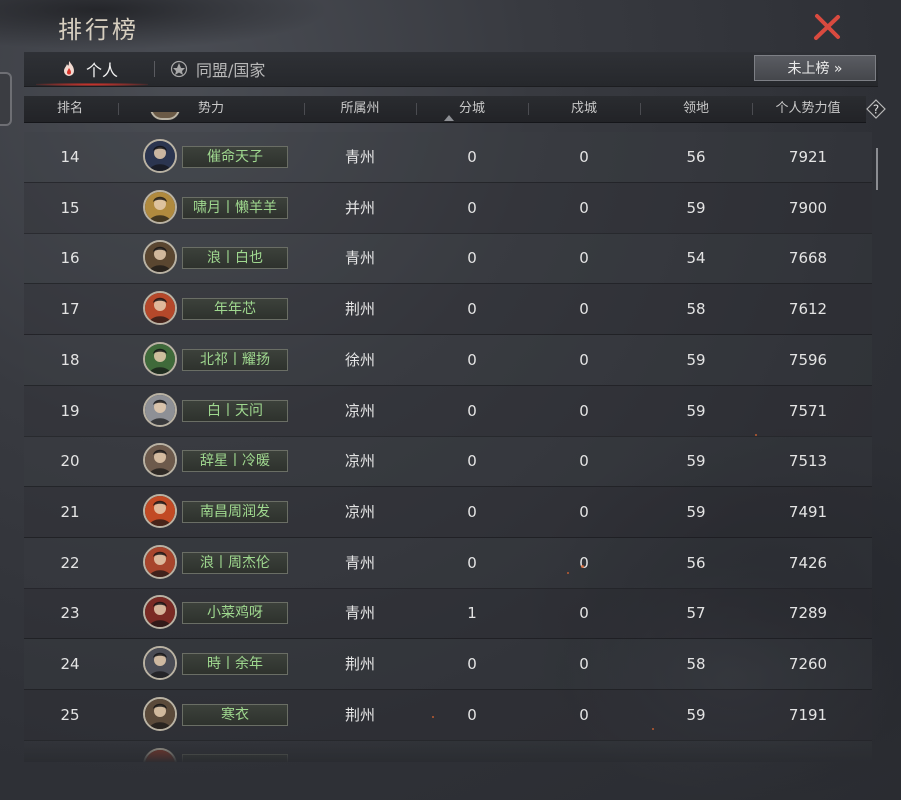 The width and height of the screenshot is (901, 800). What do you see at coordinates (6, 99) in the screenshot?
I see `side-handle` at bounding box center [6, 99].